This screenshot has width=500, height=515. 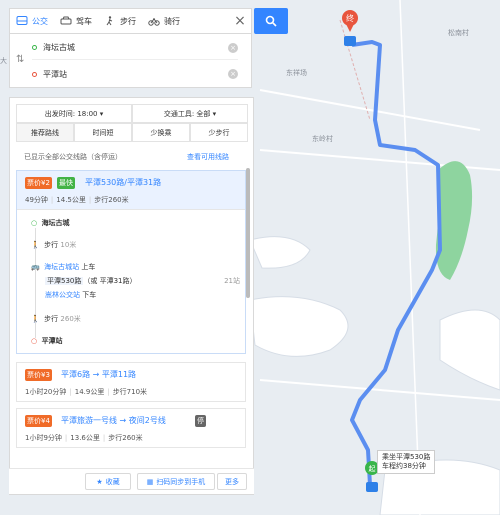 I want to click on origin-field: 海坛古城 ×, so click(x=135, y=48).